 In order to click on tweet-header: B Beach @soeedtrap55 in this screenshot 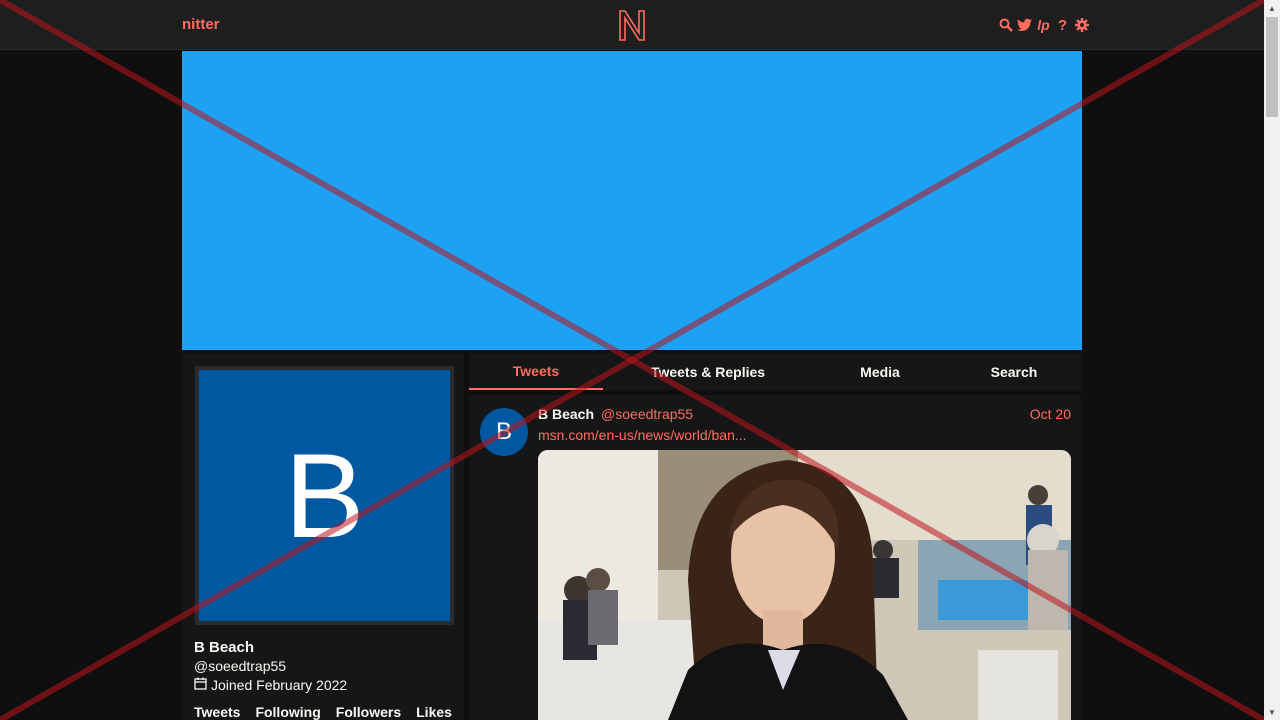, I will do `click(615, 414)`.